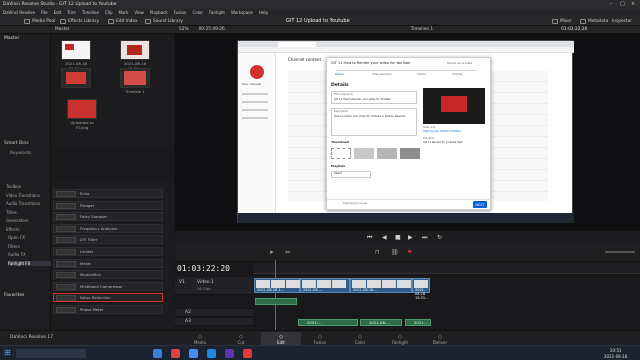  Describe the element at coordinates (242, 12) in the screenshot. I see `menu-item: Workspace` at that location.